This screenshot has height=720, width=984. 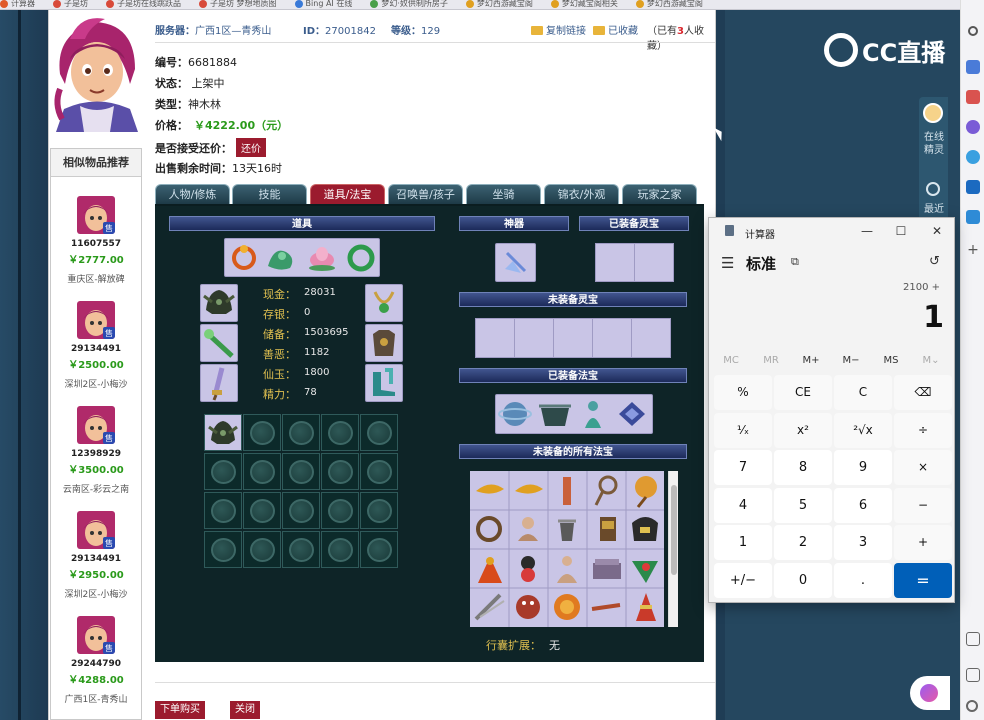 I want to click on calc-key: ., so click(x=863, y=580).